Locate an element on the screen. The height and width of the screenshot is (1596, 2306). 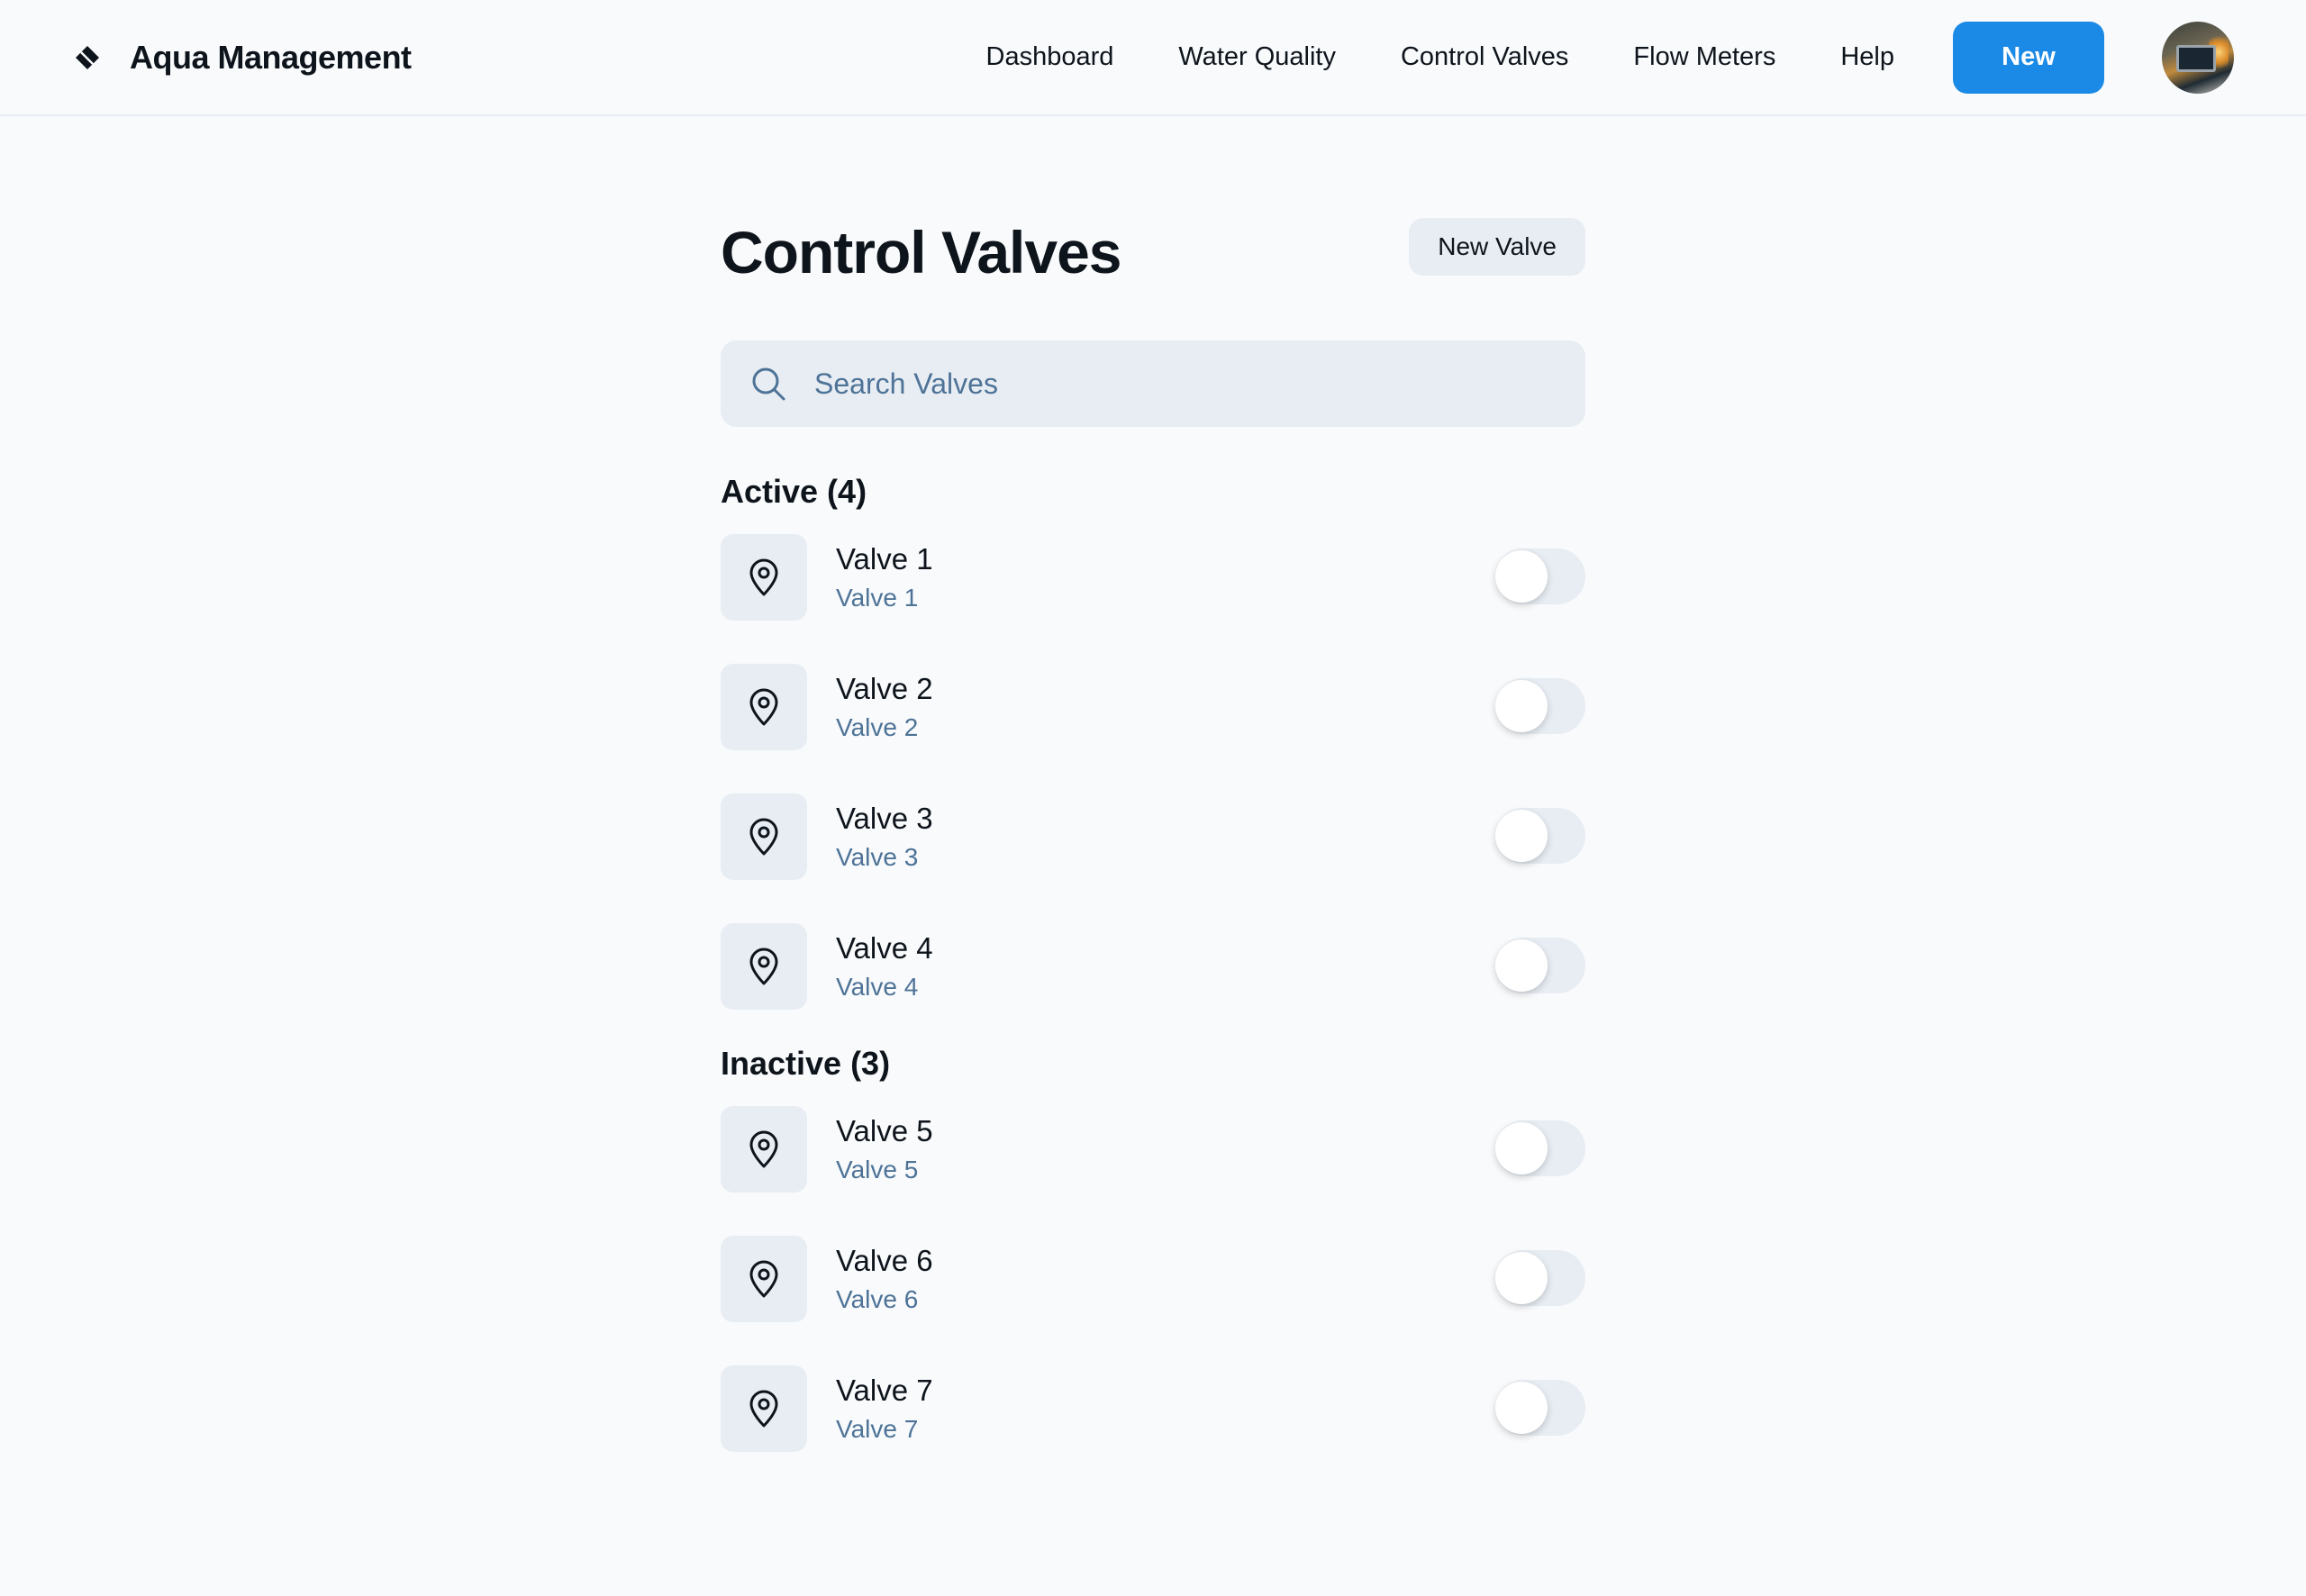
search-icon is located at coordinates (768, 384).